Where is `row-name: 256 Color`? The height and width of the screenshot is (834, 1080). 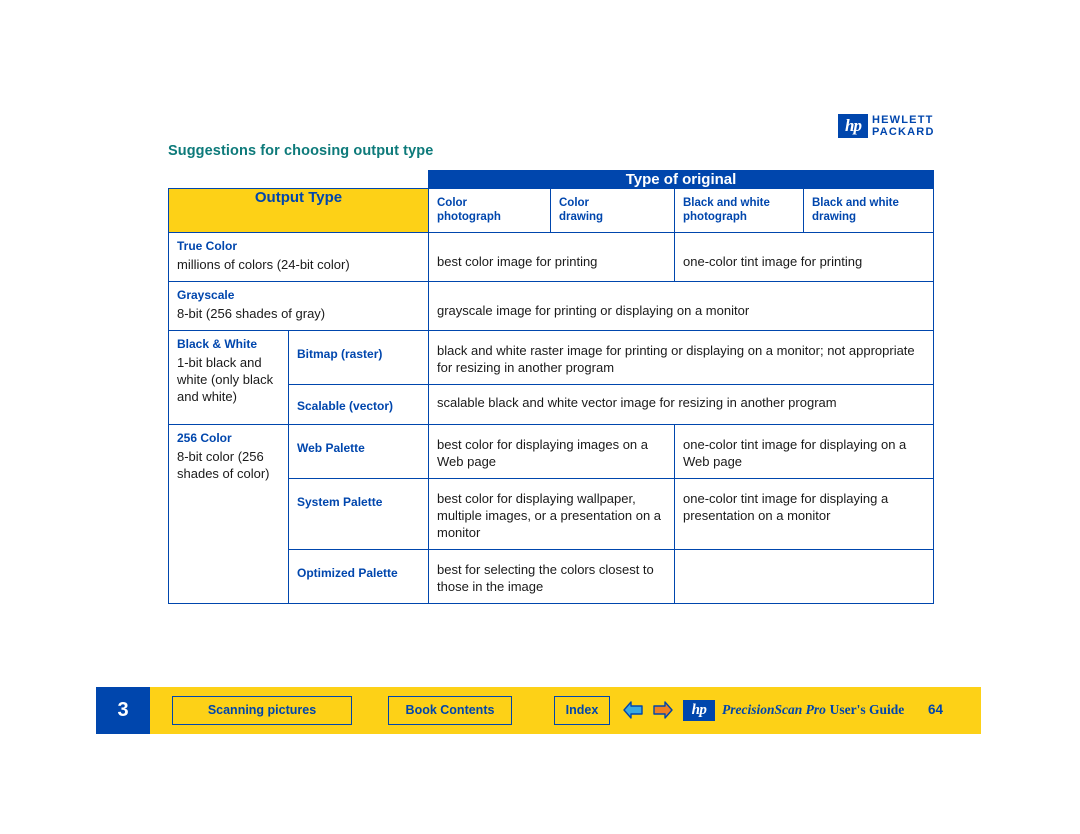
row-name: 256 Color is located at coordinates (204, 438).